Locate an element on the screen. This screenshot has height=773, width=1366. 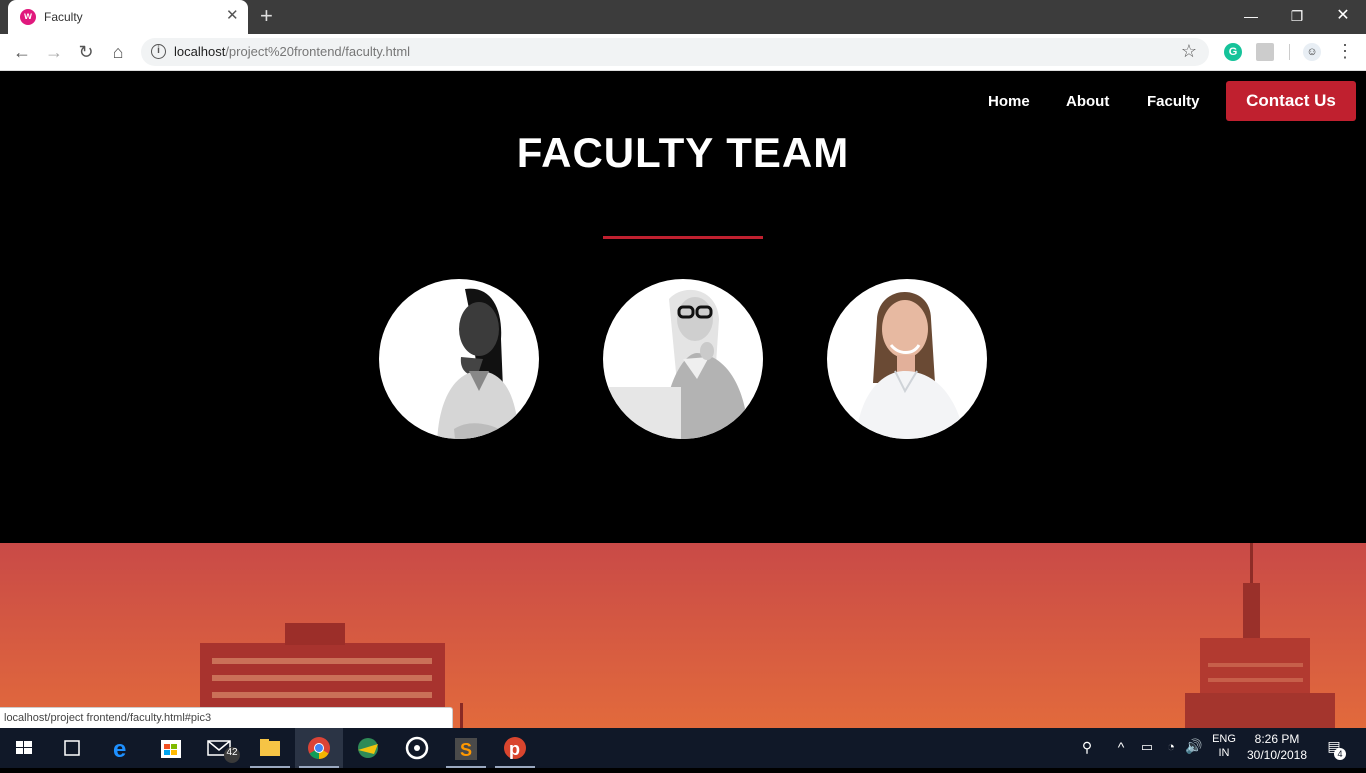
tab-close-icon: ✕ is located at coordinates (232, 16).